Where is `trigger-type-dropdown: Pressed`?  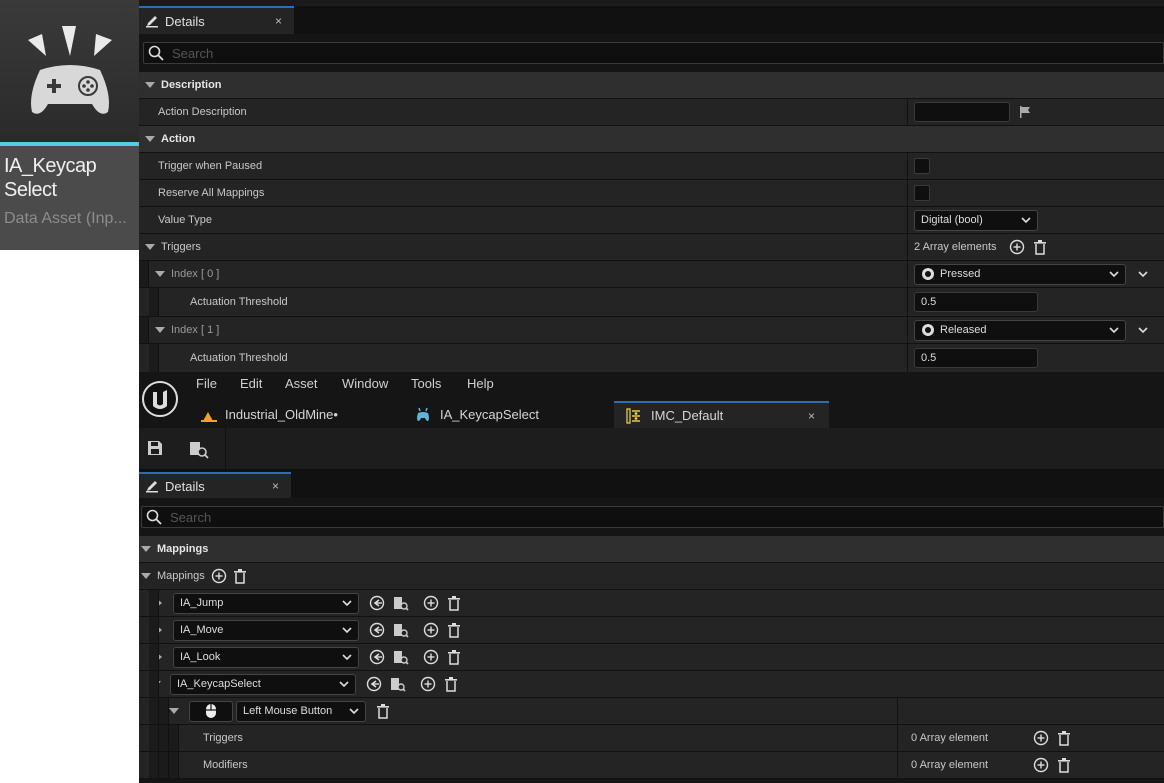 trigger-type-dropdown: Pressed is located at coordinates (1020, 274).